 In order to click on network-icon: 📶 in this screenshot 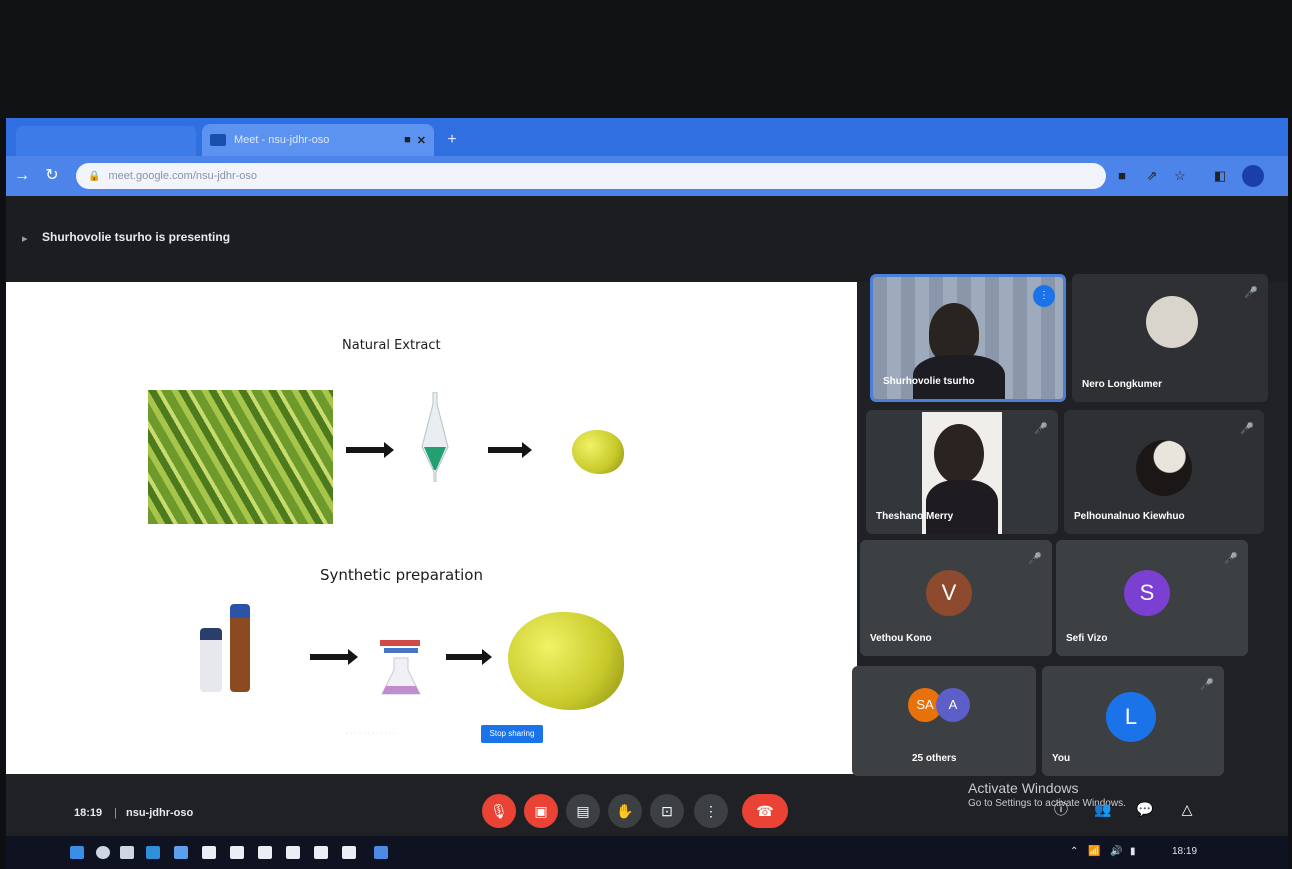, I will do `click(1094, 851)`.